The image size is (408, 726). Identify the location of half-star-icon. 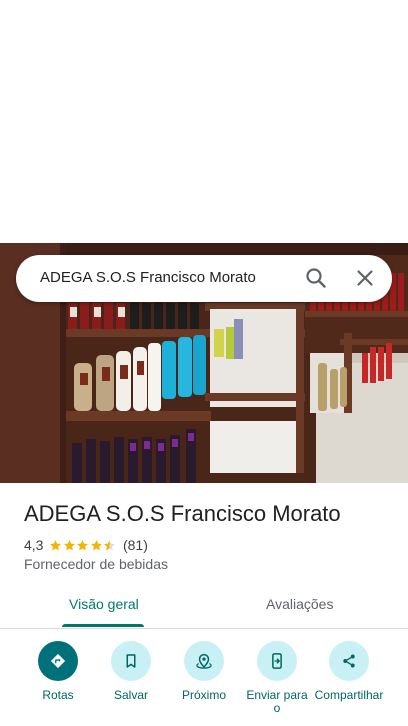
(110, 544).